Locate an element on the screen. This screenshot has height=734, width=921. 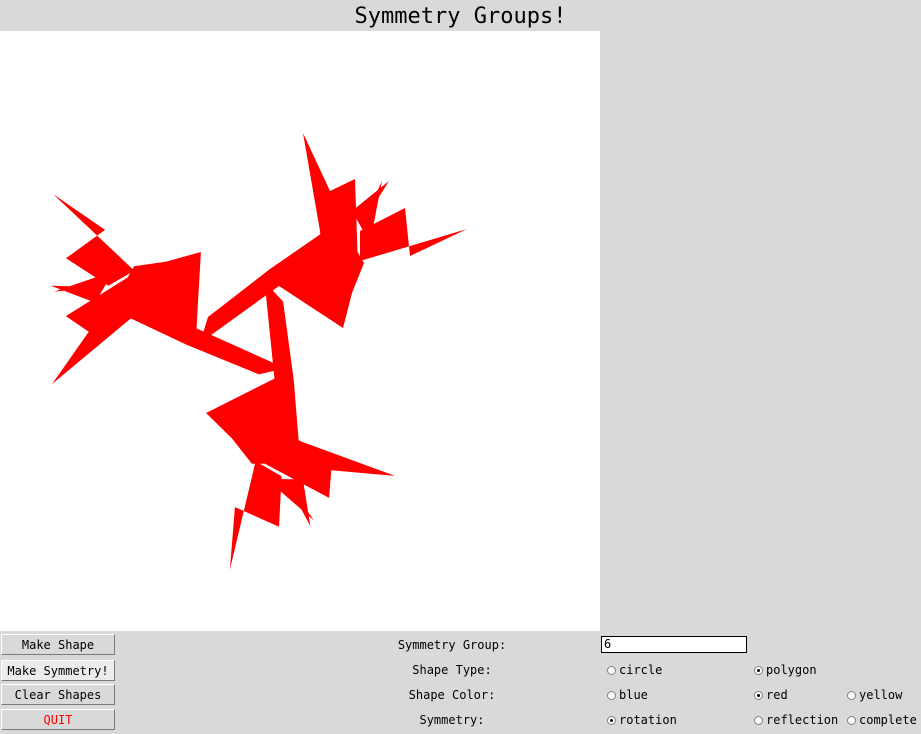
shape-spike-right is located at coordinates (413, 234).